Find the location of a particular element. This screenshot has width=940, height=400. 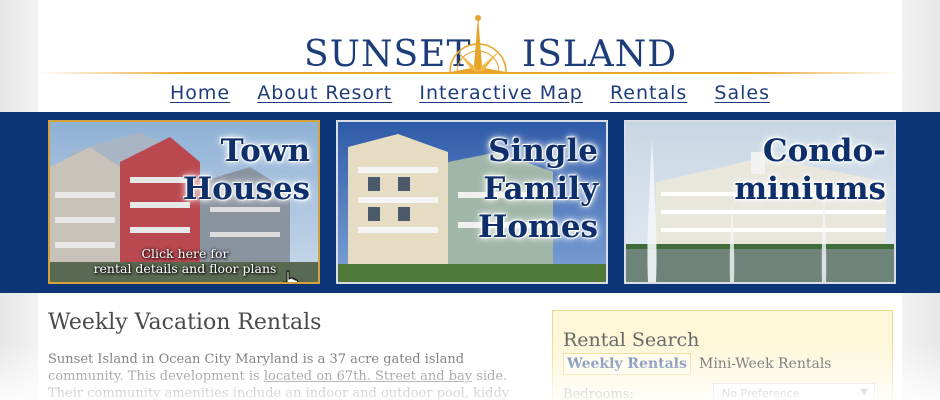

card-title-line: miniums is located at coordinates (810, 189).